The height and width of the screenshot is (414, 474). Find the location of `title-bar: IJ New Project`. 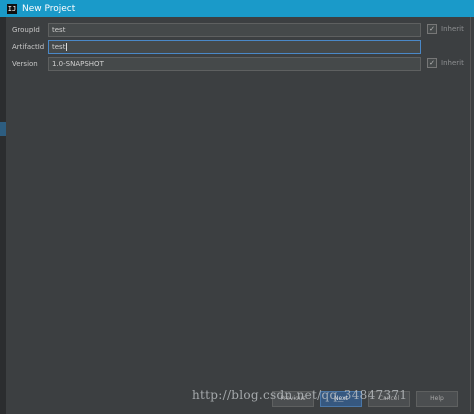

title-bar: IJ New Project is located at coordinates (237, 8).